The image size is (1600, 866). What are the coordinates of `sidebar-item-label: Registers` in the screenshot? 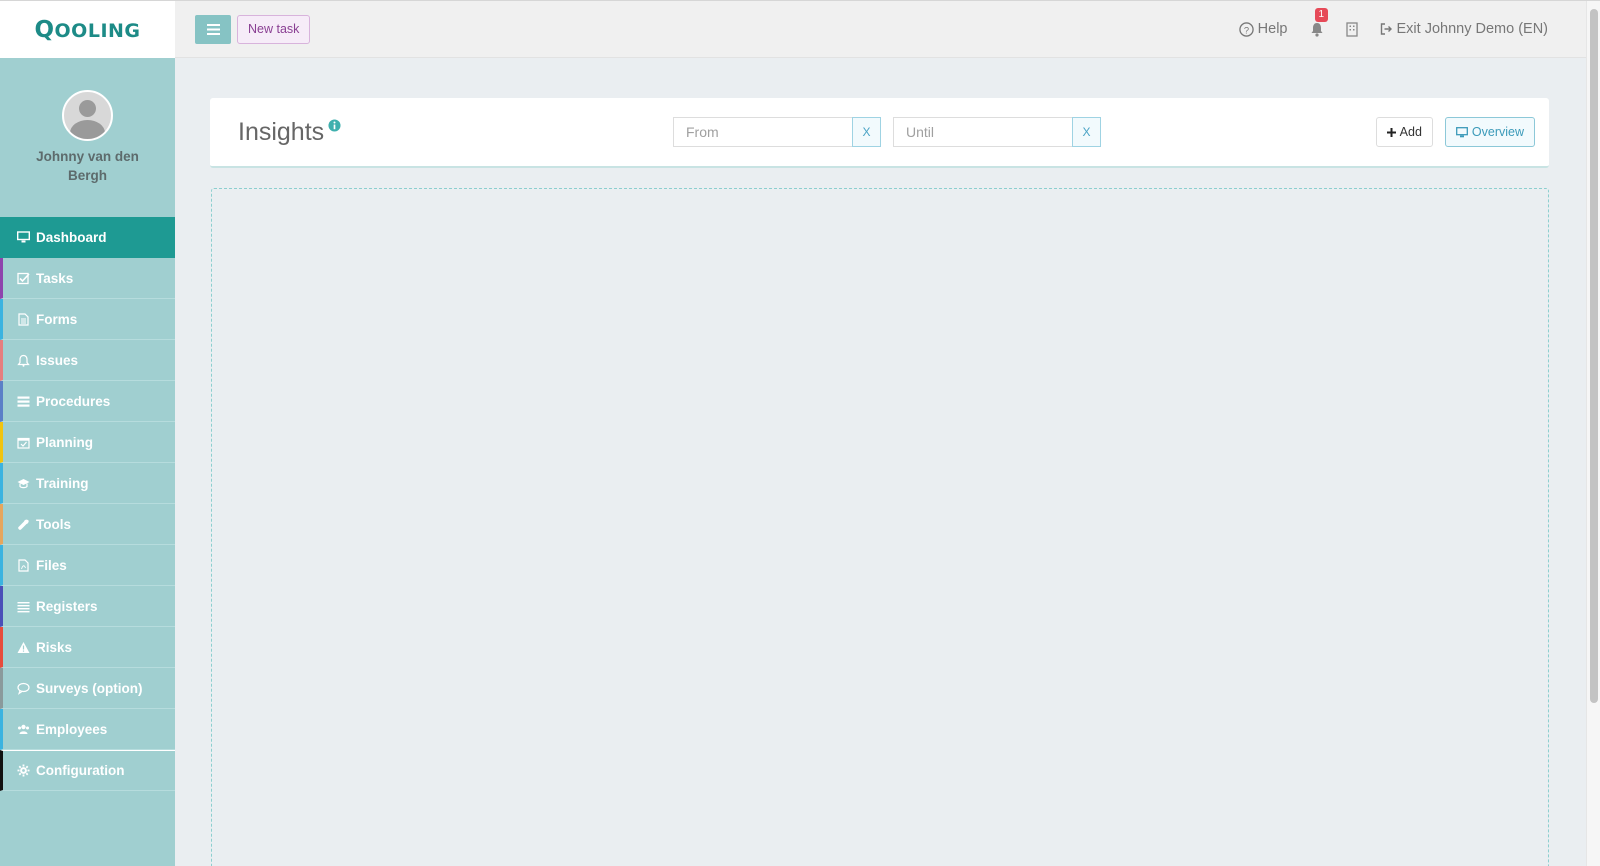 It's located at (67, 606).